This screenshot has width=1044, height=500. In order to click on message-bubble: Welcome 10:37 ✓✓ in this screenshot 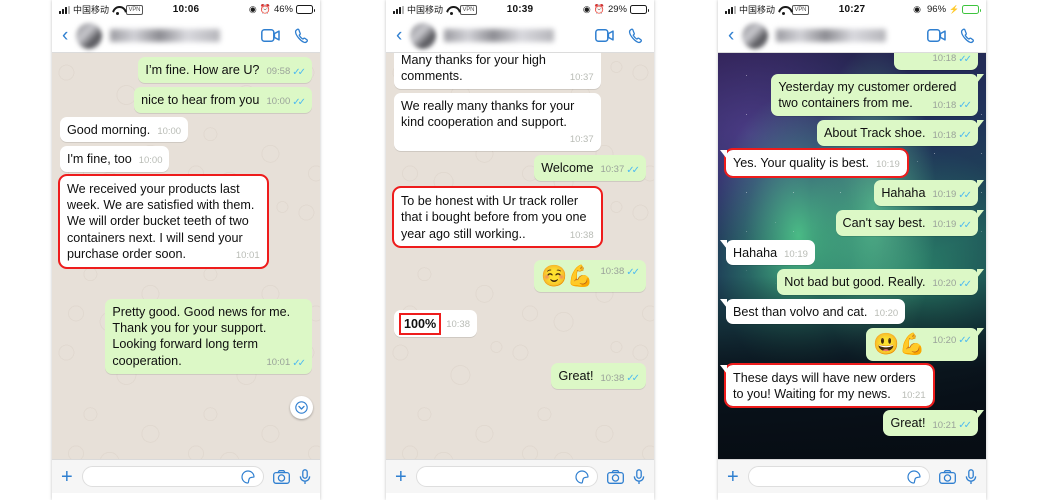, I will do `click(590, 167)`.